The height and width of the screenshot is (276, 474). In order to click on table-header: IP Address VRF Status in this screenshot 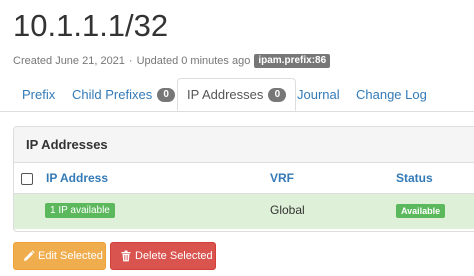, I will do `click(244, 178)`.